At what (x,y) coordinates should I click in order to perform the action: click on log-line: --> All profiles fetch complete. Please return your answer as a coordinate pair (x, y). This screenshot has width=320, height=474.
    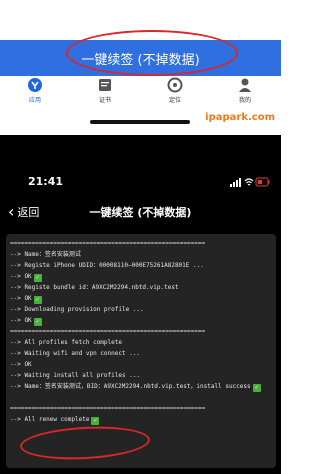
    Looking at the image, I should click on (144, 342).